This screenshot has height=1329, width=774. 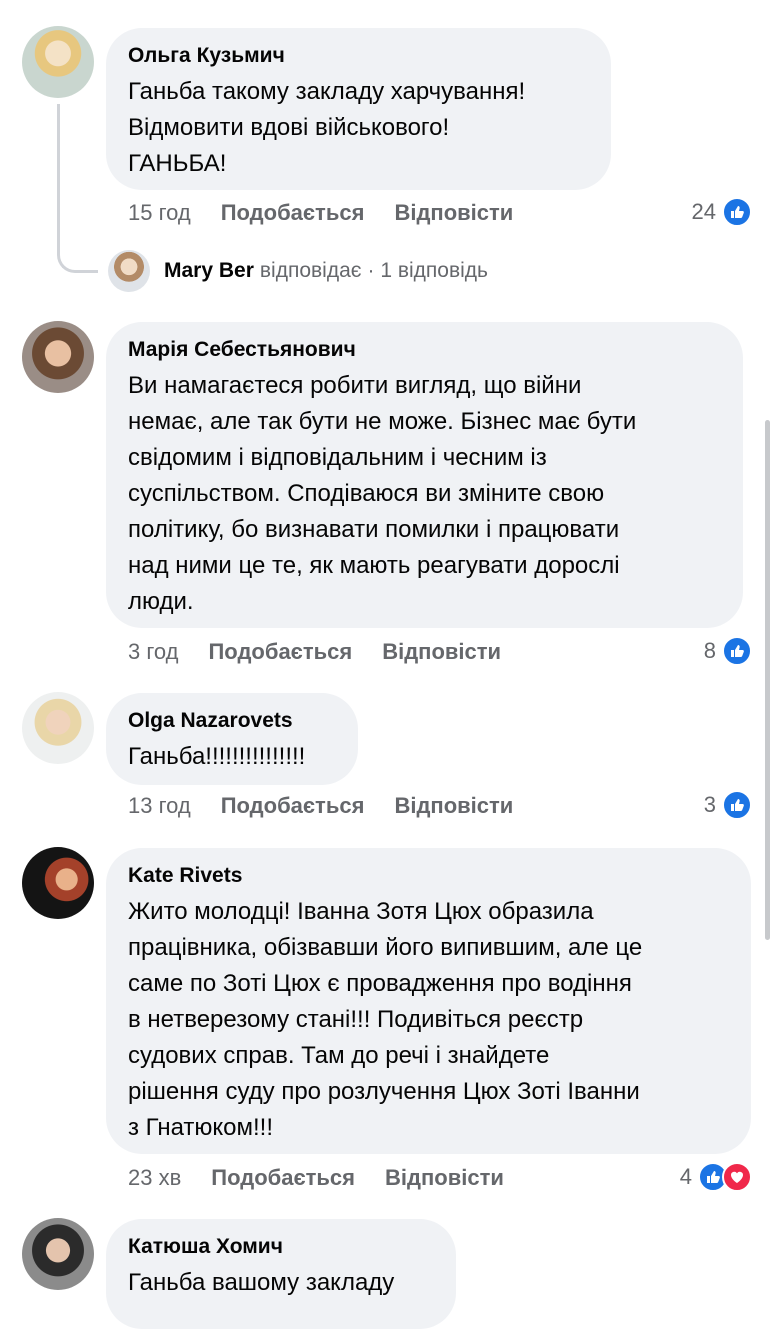 I want to click on comment-text: Ганьба вашому закладу, so click(x=261, y=1282).